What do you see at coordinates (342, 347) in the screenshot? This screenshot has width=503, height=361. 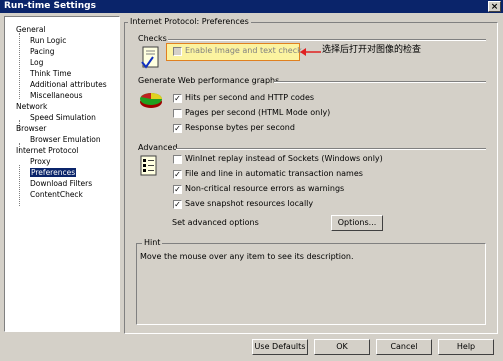 I see `ok-button: OK` at bounding box center [342, 347].